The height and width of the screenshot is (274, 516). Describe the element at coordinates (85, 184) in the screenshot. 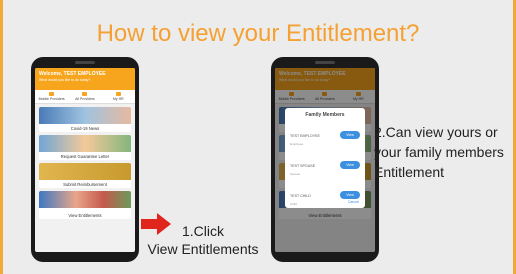

I see `card-label: Submit Reimbursement` at that location.